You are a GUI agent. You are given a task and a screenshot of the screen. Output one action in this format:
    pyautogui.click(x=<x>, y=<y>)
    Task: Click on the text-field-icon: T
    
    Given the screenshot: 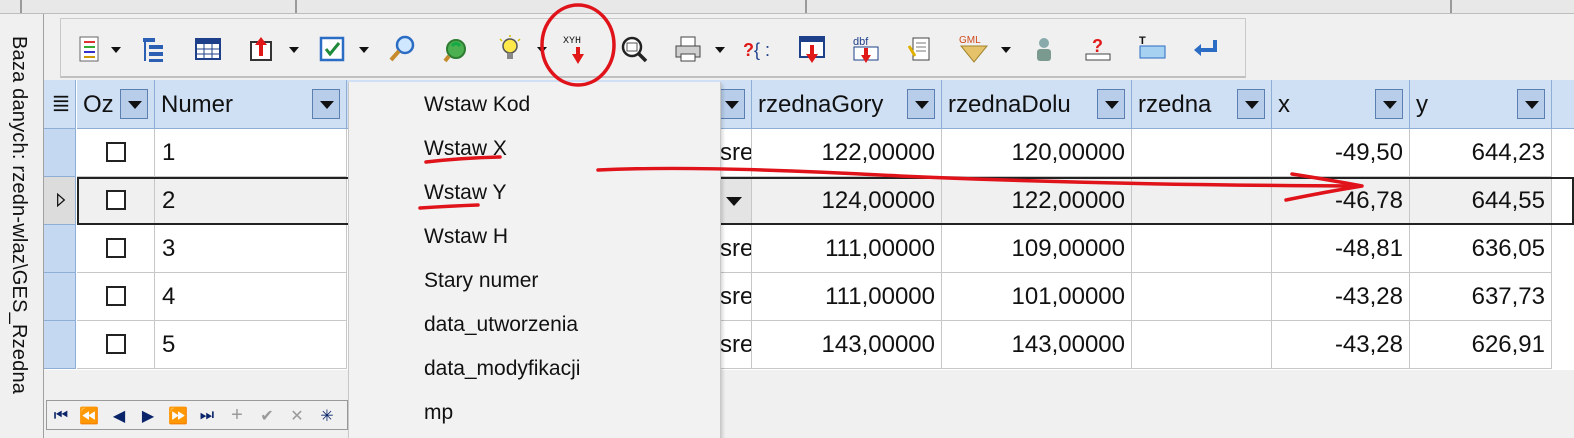 What is the action you would take?
    pyautogui.click(x=1152, y=49)
    